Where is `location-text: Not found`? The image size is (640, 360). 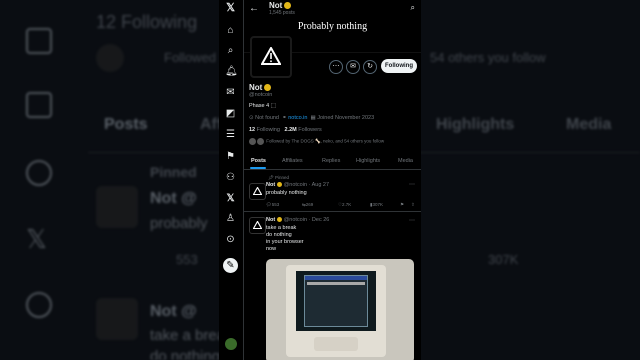
location-text: Not found is located at coordinates (267, 118).